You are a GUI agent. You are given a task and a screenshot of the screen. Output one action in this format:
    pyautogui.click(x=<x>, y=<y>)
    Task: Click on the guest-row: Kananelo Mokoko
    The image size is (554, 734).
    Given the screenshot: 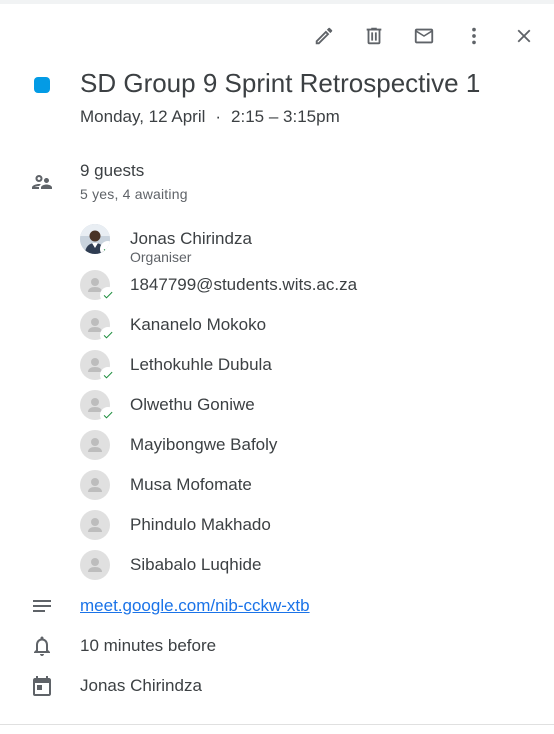 What is the action you would take?
    pyautogui.click(x=173, y=326)
    